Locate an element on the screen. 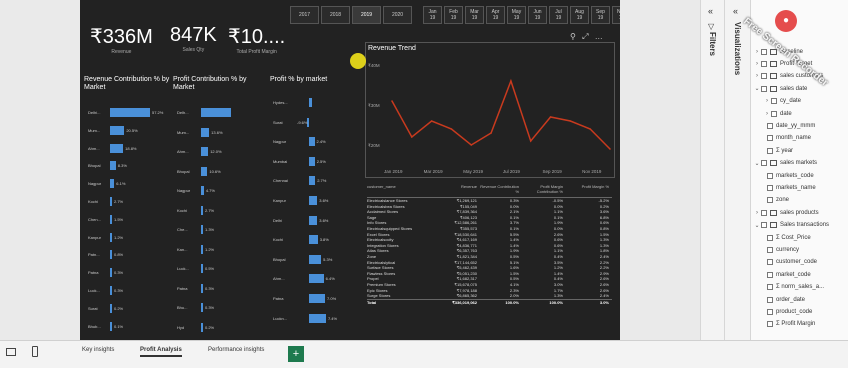 The image size is (848, 368). field-item: market_code is located at coordinates (789, 274).